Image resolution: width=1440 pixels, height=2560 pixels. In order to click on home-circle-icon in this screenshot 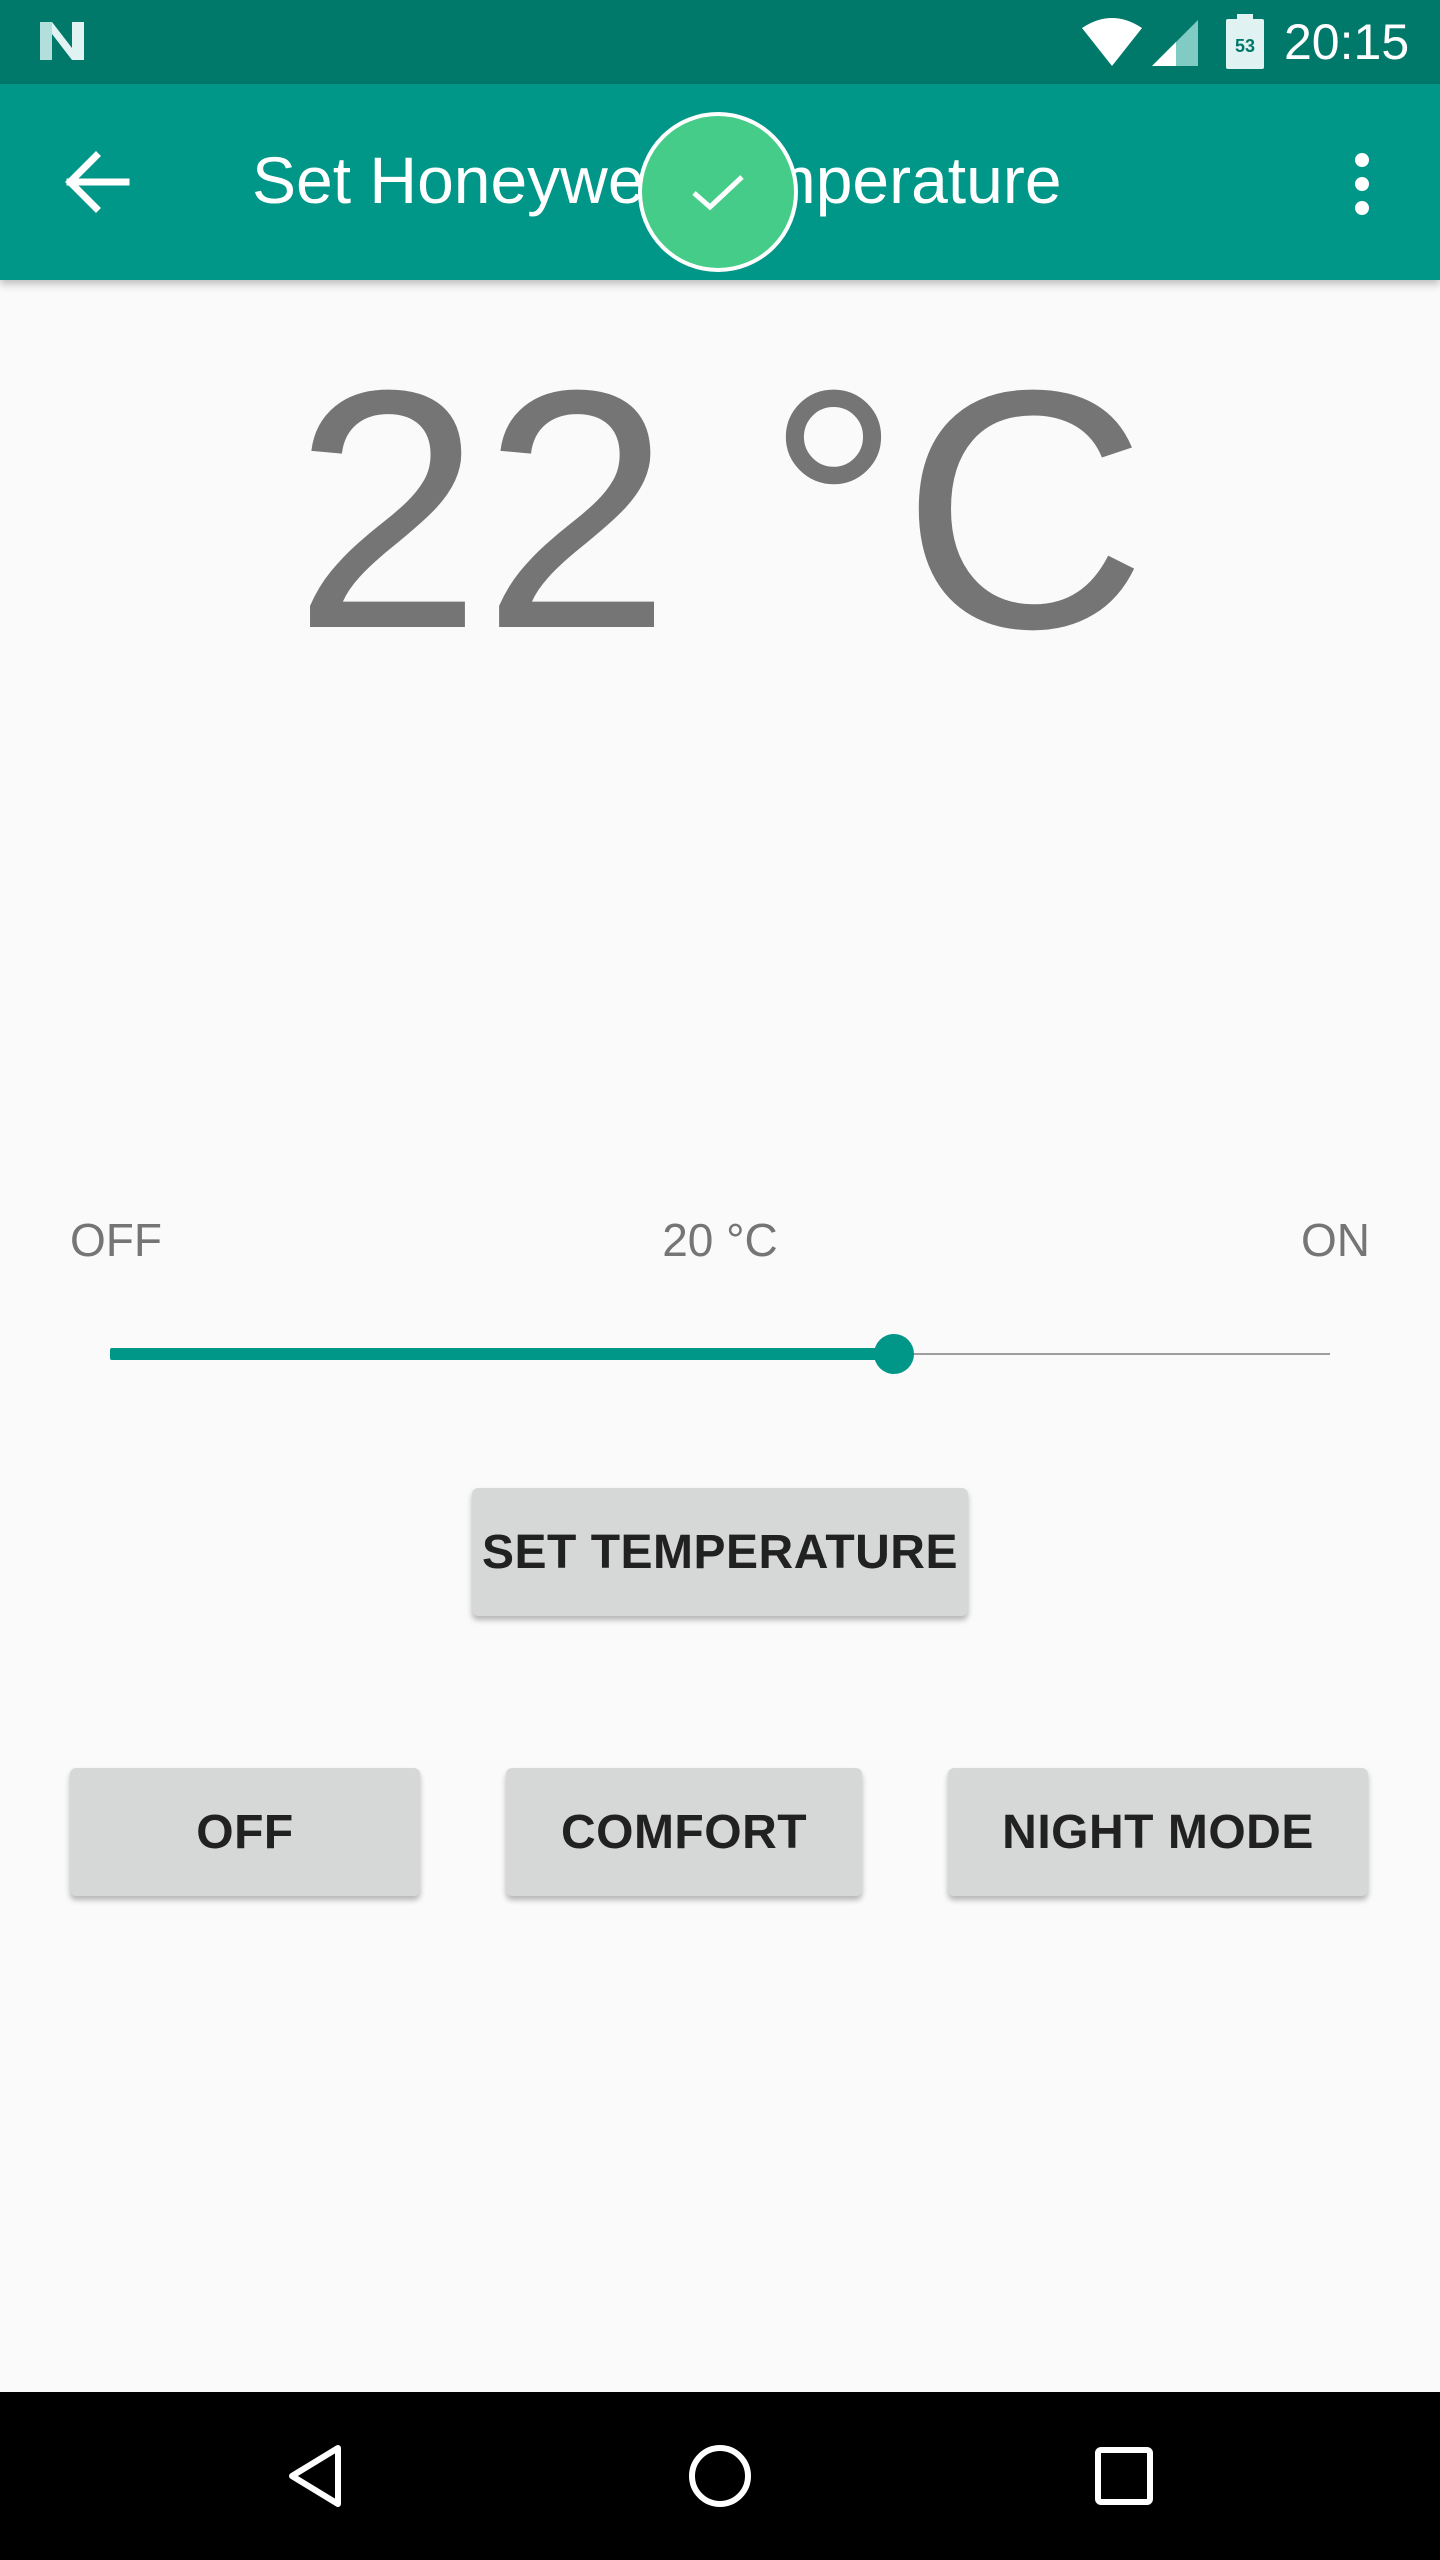, I will do `click(720, 2476)`.